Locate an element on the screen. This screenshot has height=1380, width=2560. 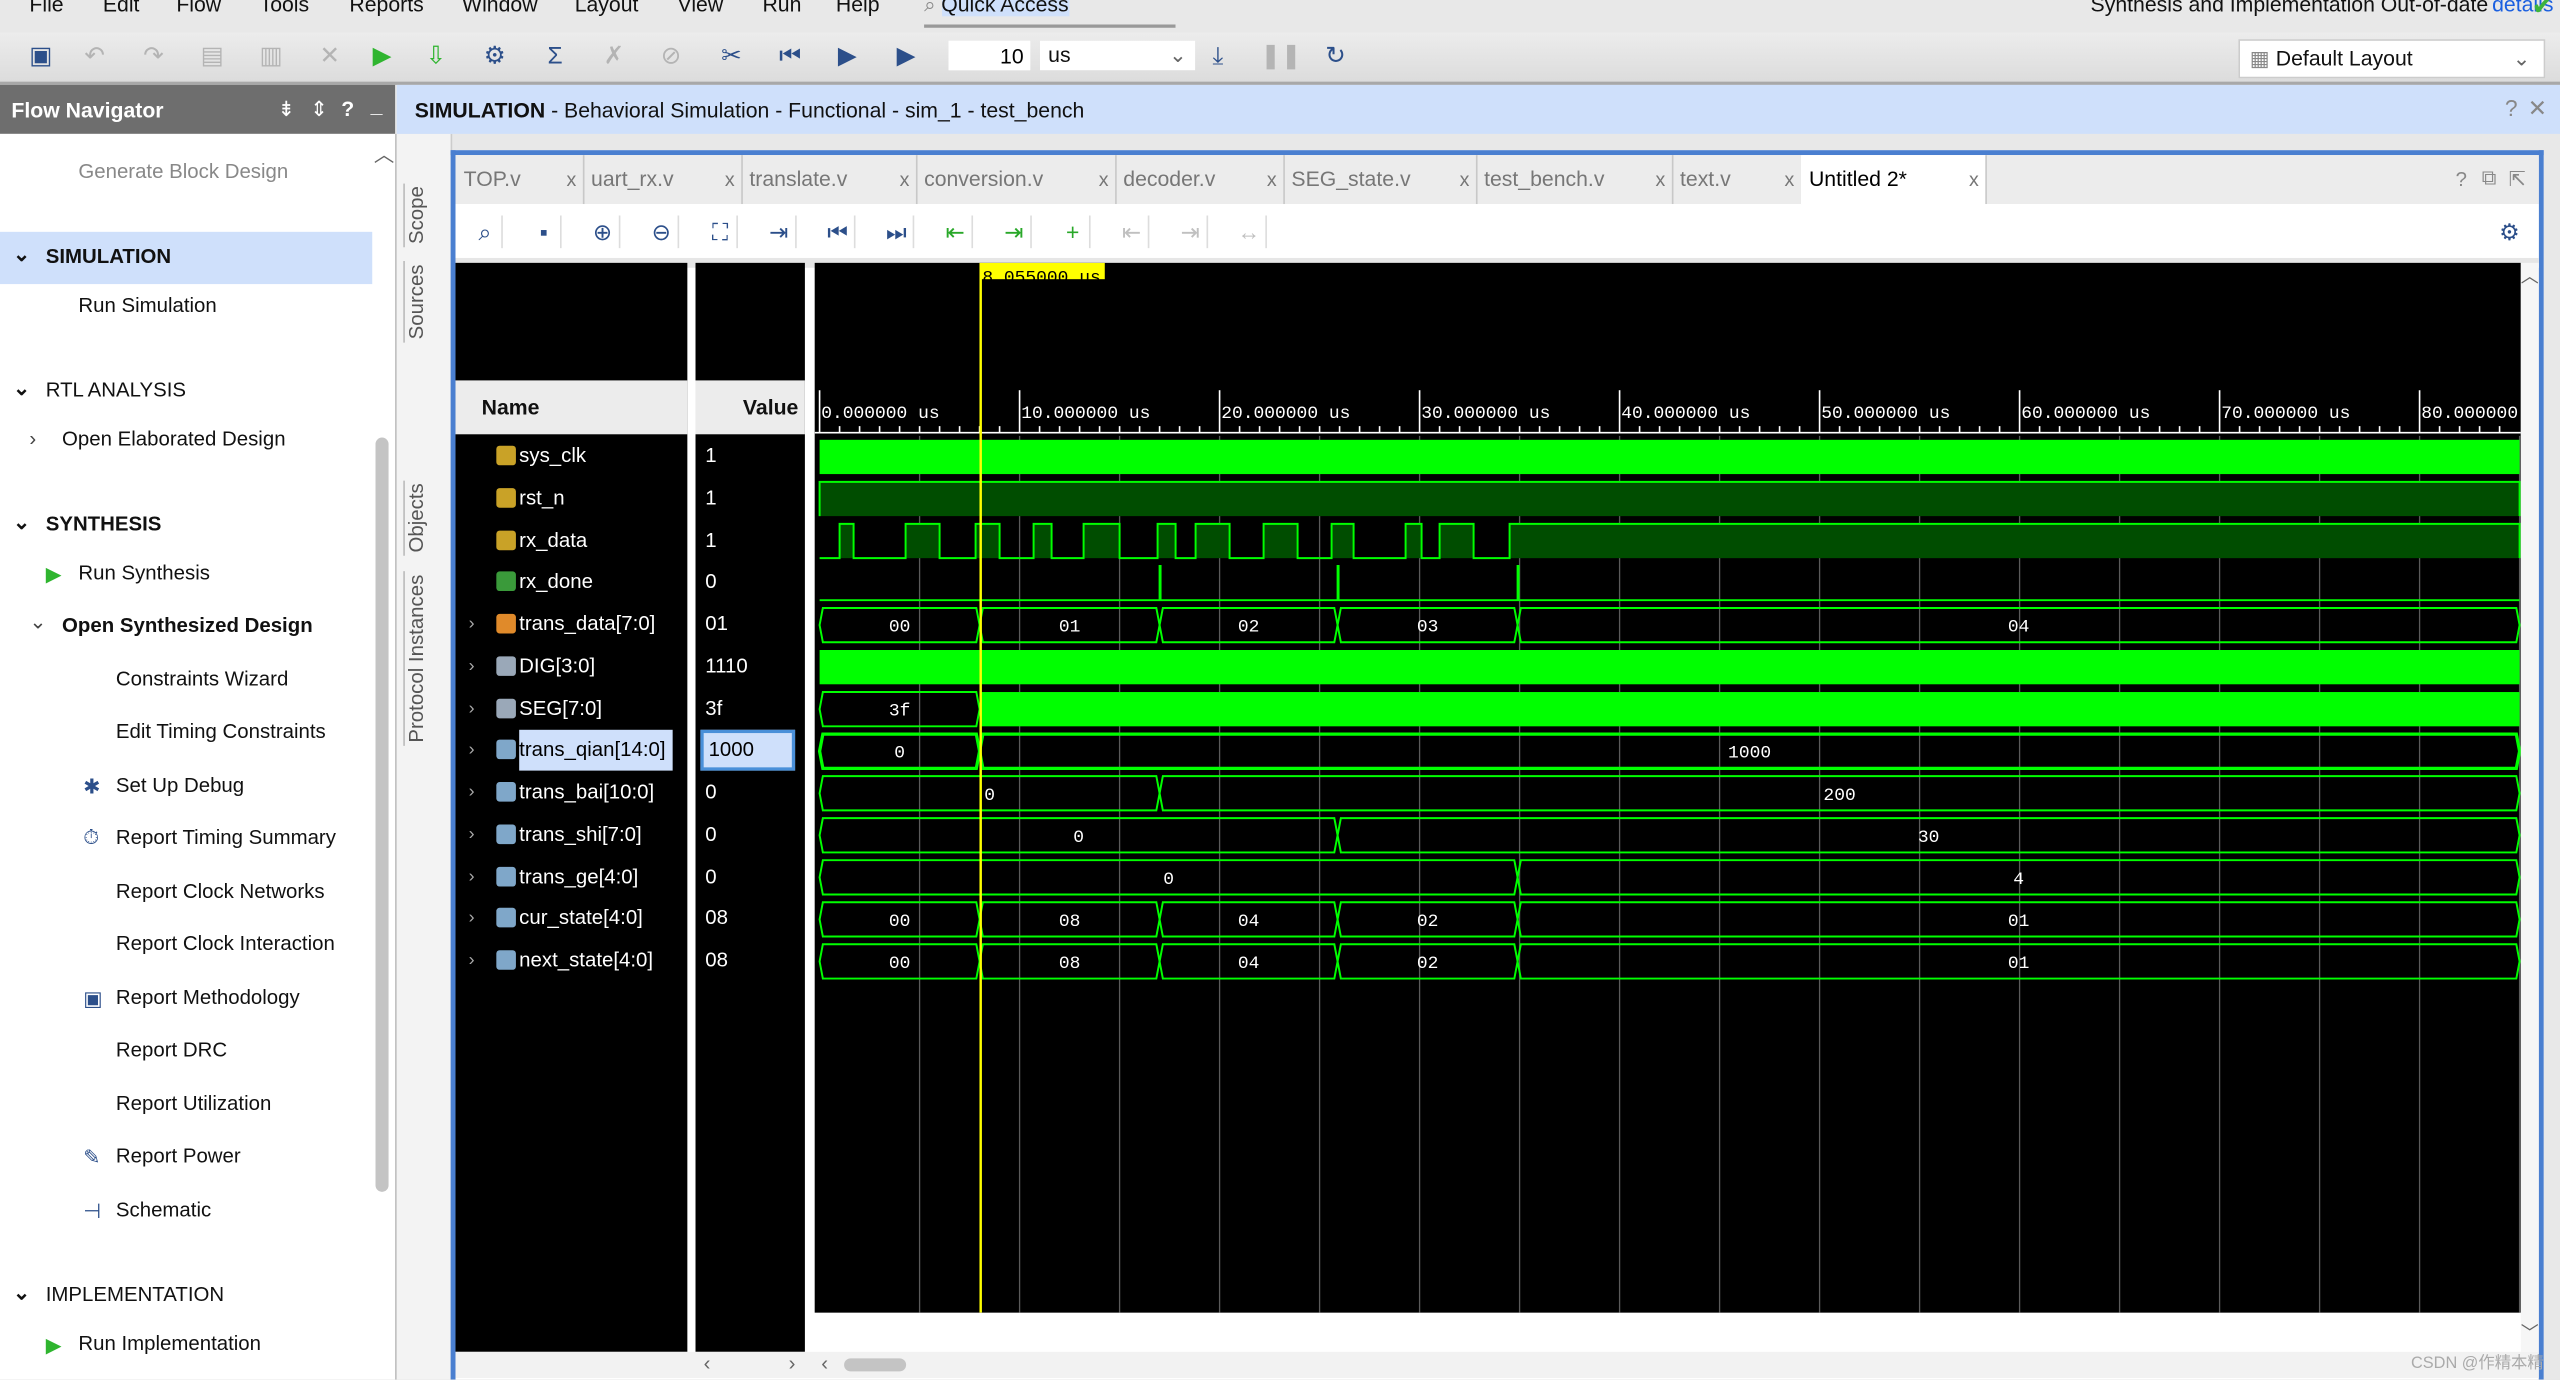
menu-edit: Edit is located at coordinates (121, 8).